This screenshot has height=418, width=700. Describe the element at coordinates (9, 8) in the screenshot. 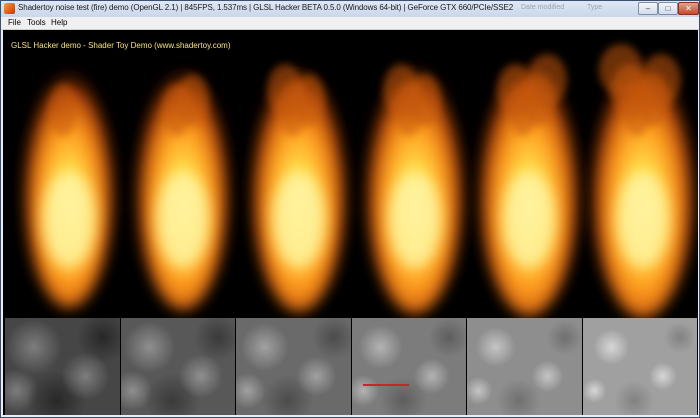

I see `fire-app-icon` at that location.